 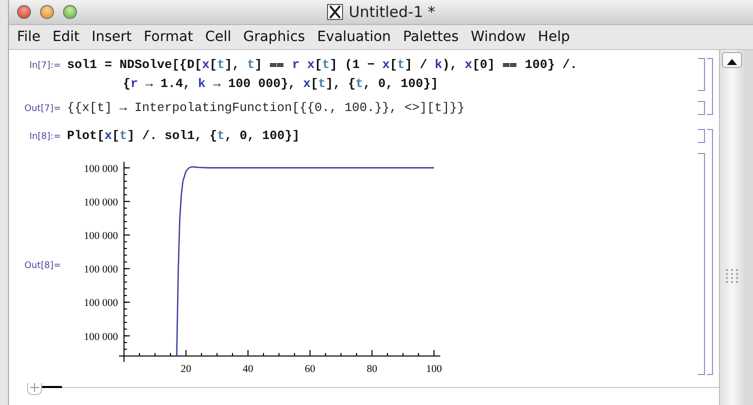 What do you see at coordinates (112, 37) in the screenshot?
I see `menu-item: Insert` at bounding box center [112, 37].